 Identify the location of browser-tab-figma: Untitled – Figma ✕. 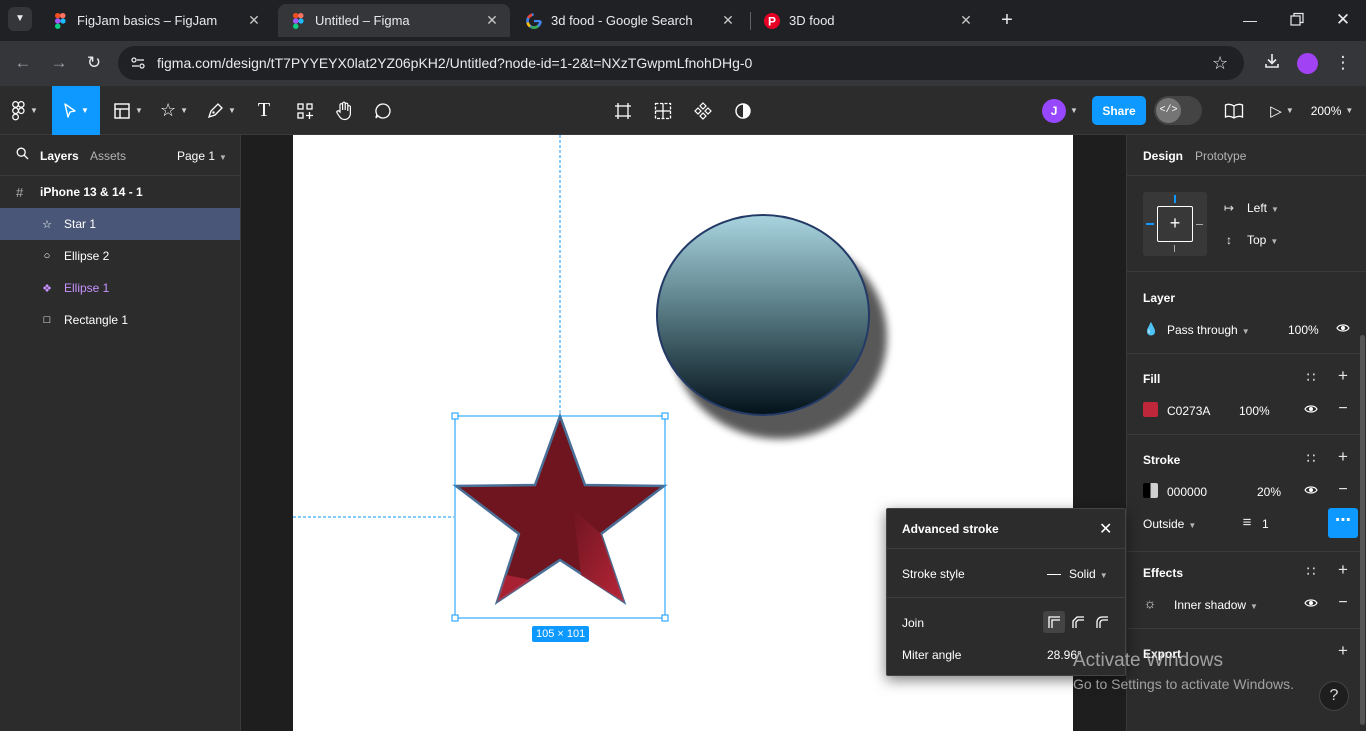
(394, 20).